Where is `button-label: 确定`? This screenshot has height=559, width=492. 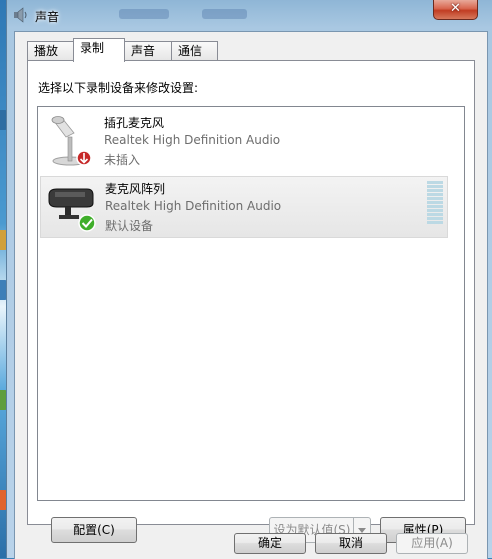 button-label: 确定 is located at coordinates (269, 543).